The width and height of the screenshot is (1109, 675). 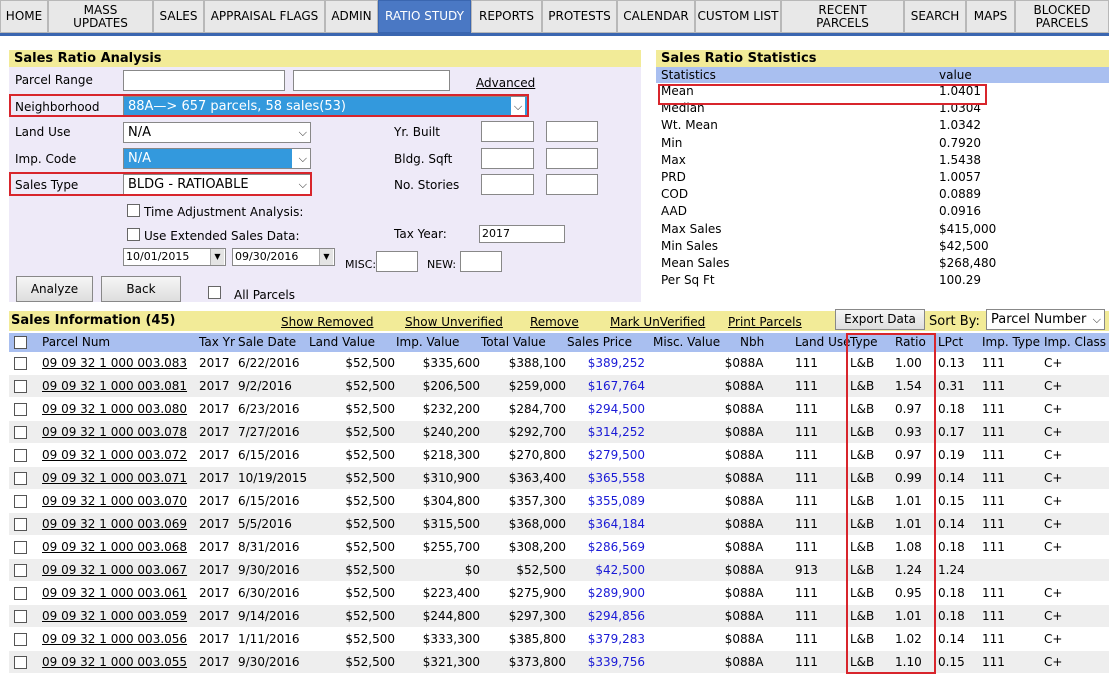 I want to click on nav-recent-parcels: RECENT PARCELS, so click(x=842, y=16).